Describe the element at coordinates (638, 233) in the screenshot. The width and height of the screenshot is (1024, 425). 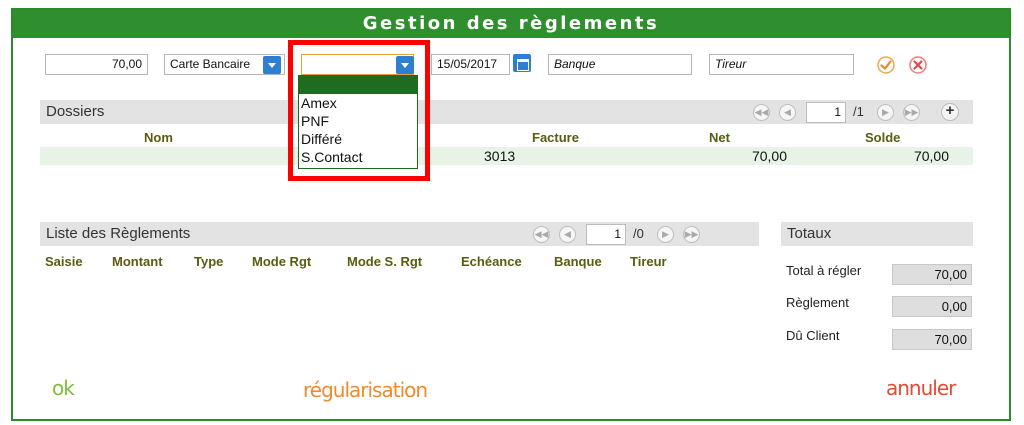
I see `reglements-page-total: /0` at that location.